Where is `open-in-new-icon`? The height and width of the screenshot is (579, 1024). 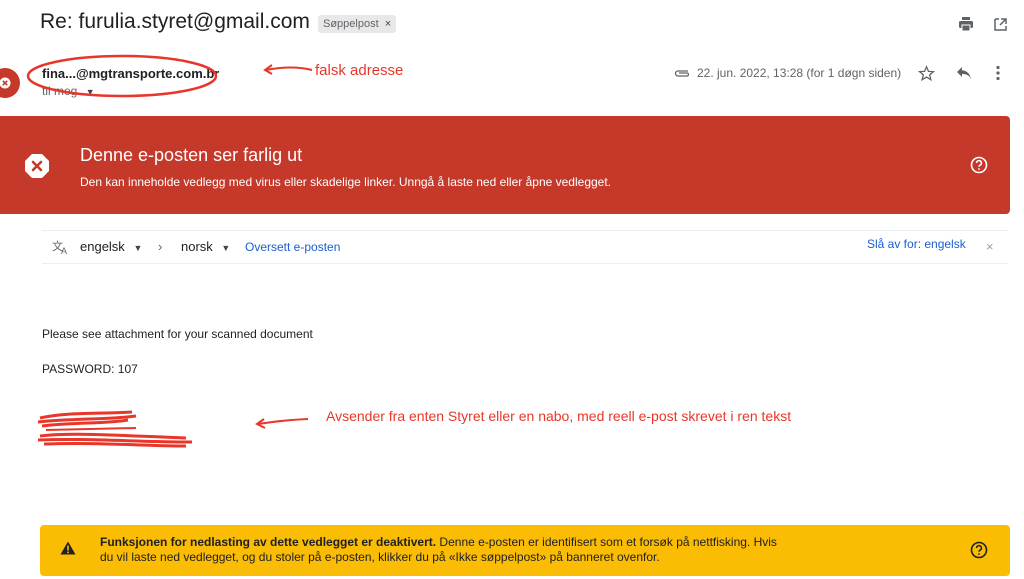 open-in-new-icon is located at coordinates (1000, 24).